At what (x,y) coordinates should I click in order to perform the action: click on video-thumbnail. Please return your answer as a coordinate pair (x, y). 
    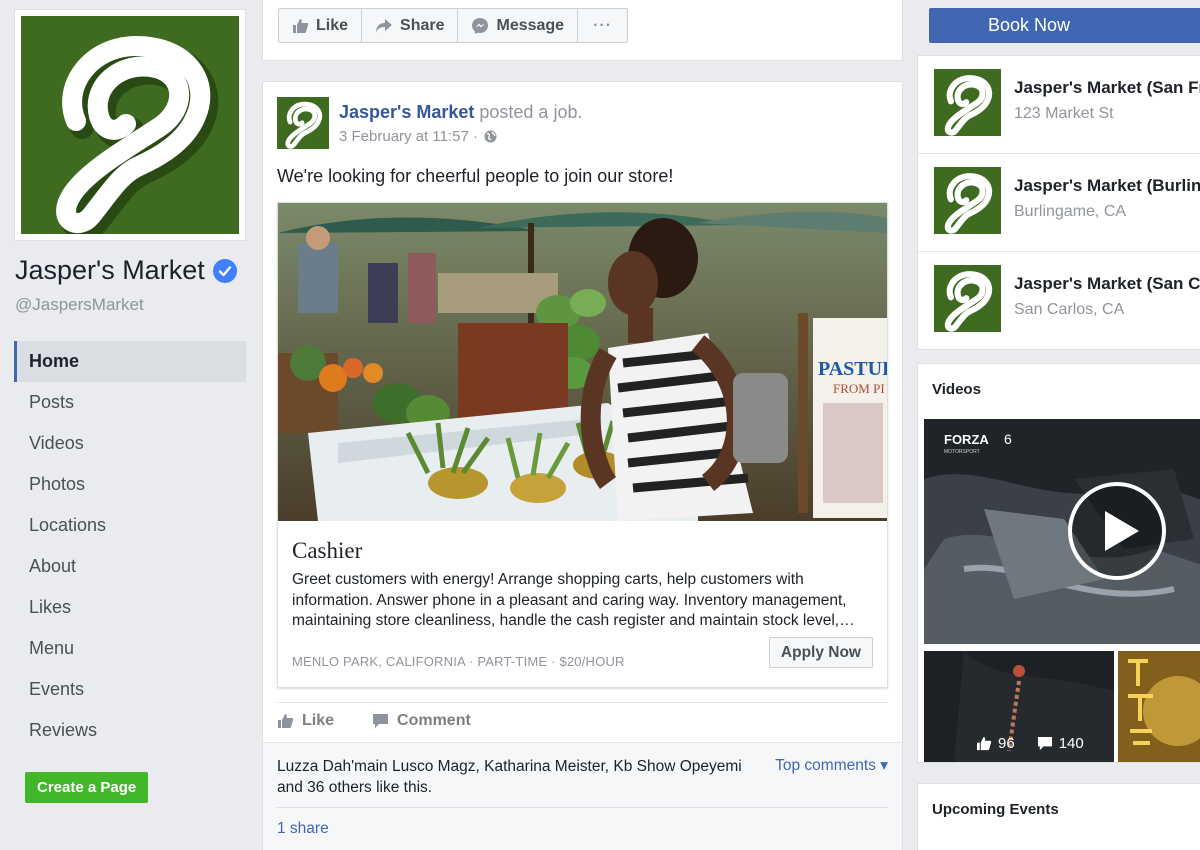
    Looking at the image, I should click on (1159, 706).